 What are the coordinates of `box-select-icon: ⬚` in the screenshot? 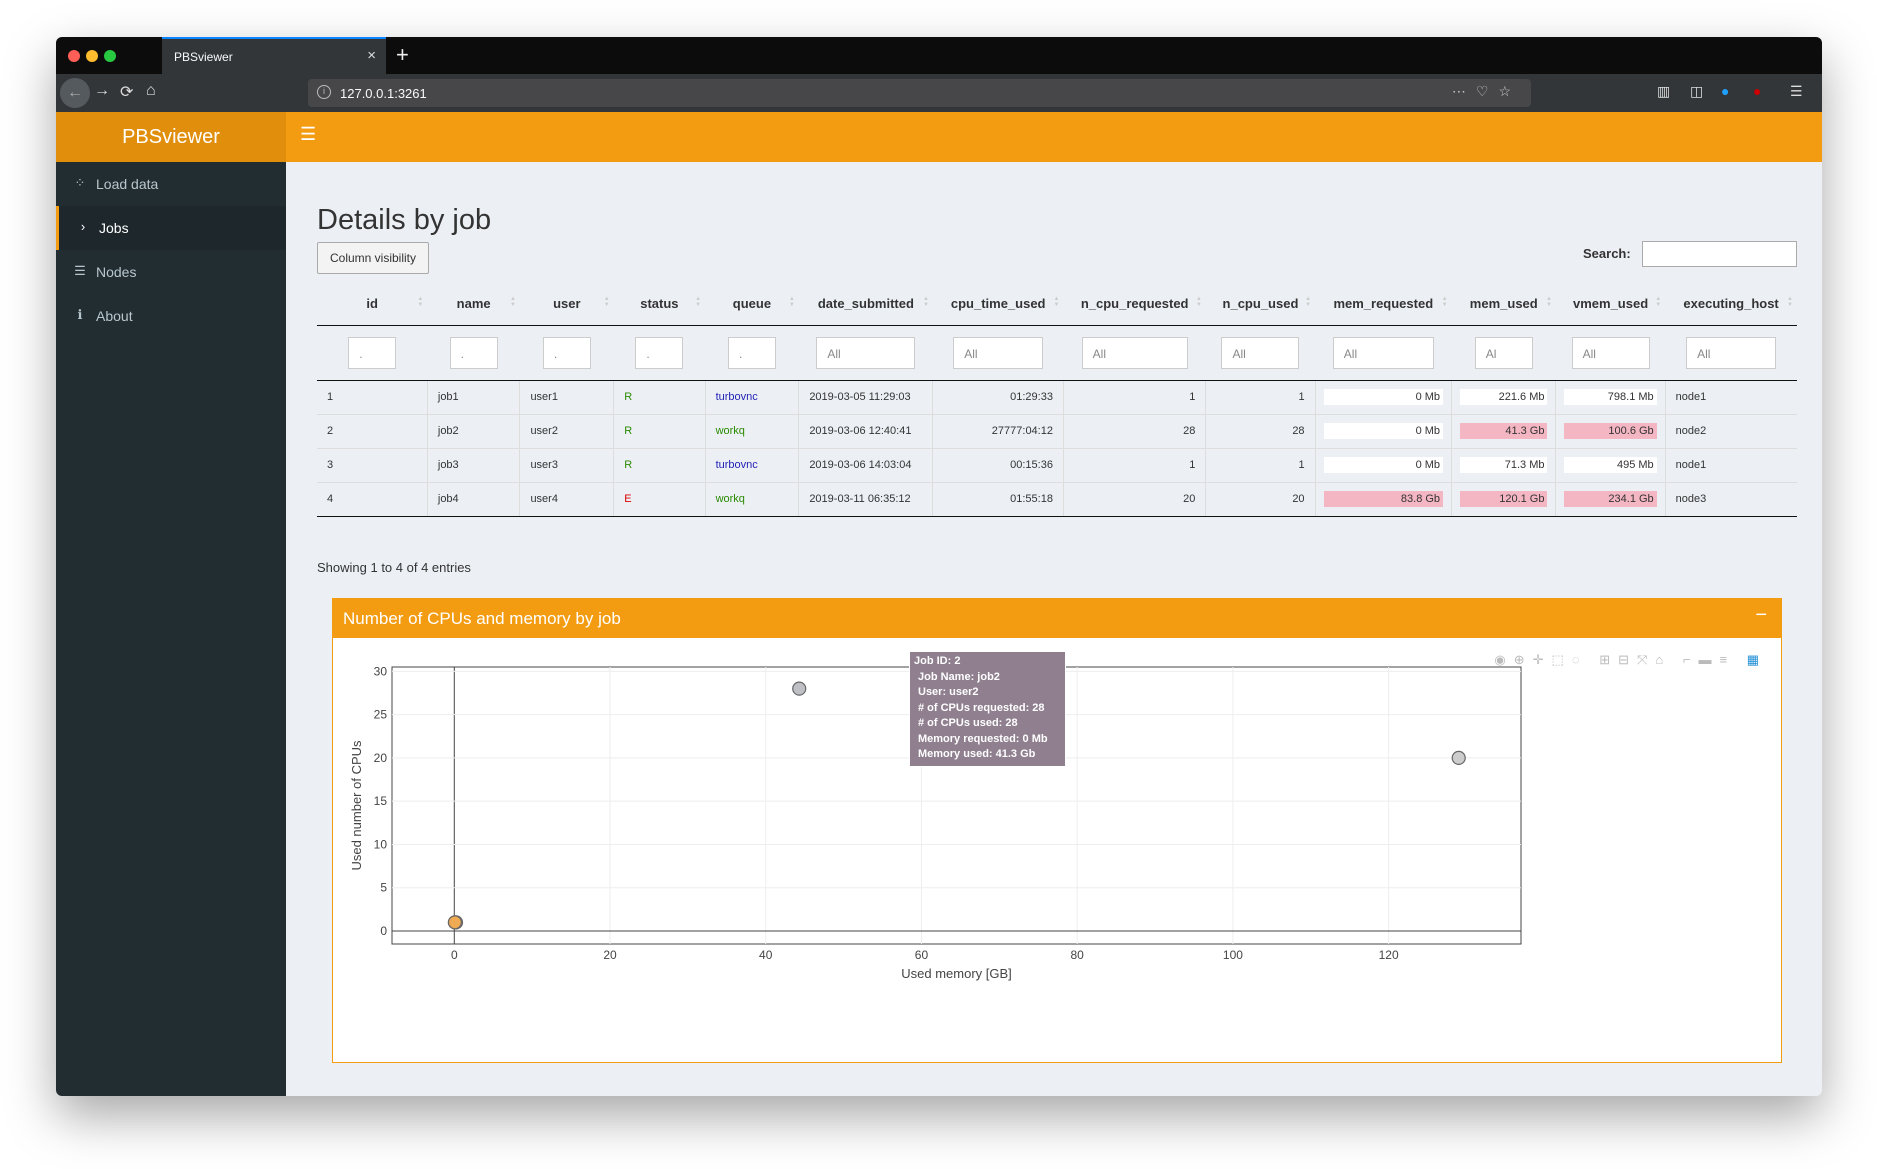 It's located at (1562, 659).